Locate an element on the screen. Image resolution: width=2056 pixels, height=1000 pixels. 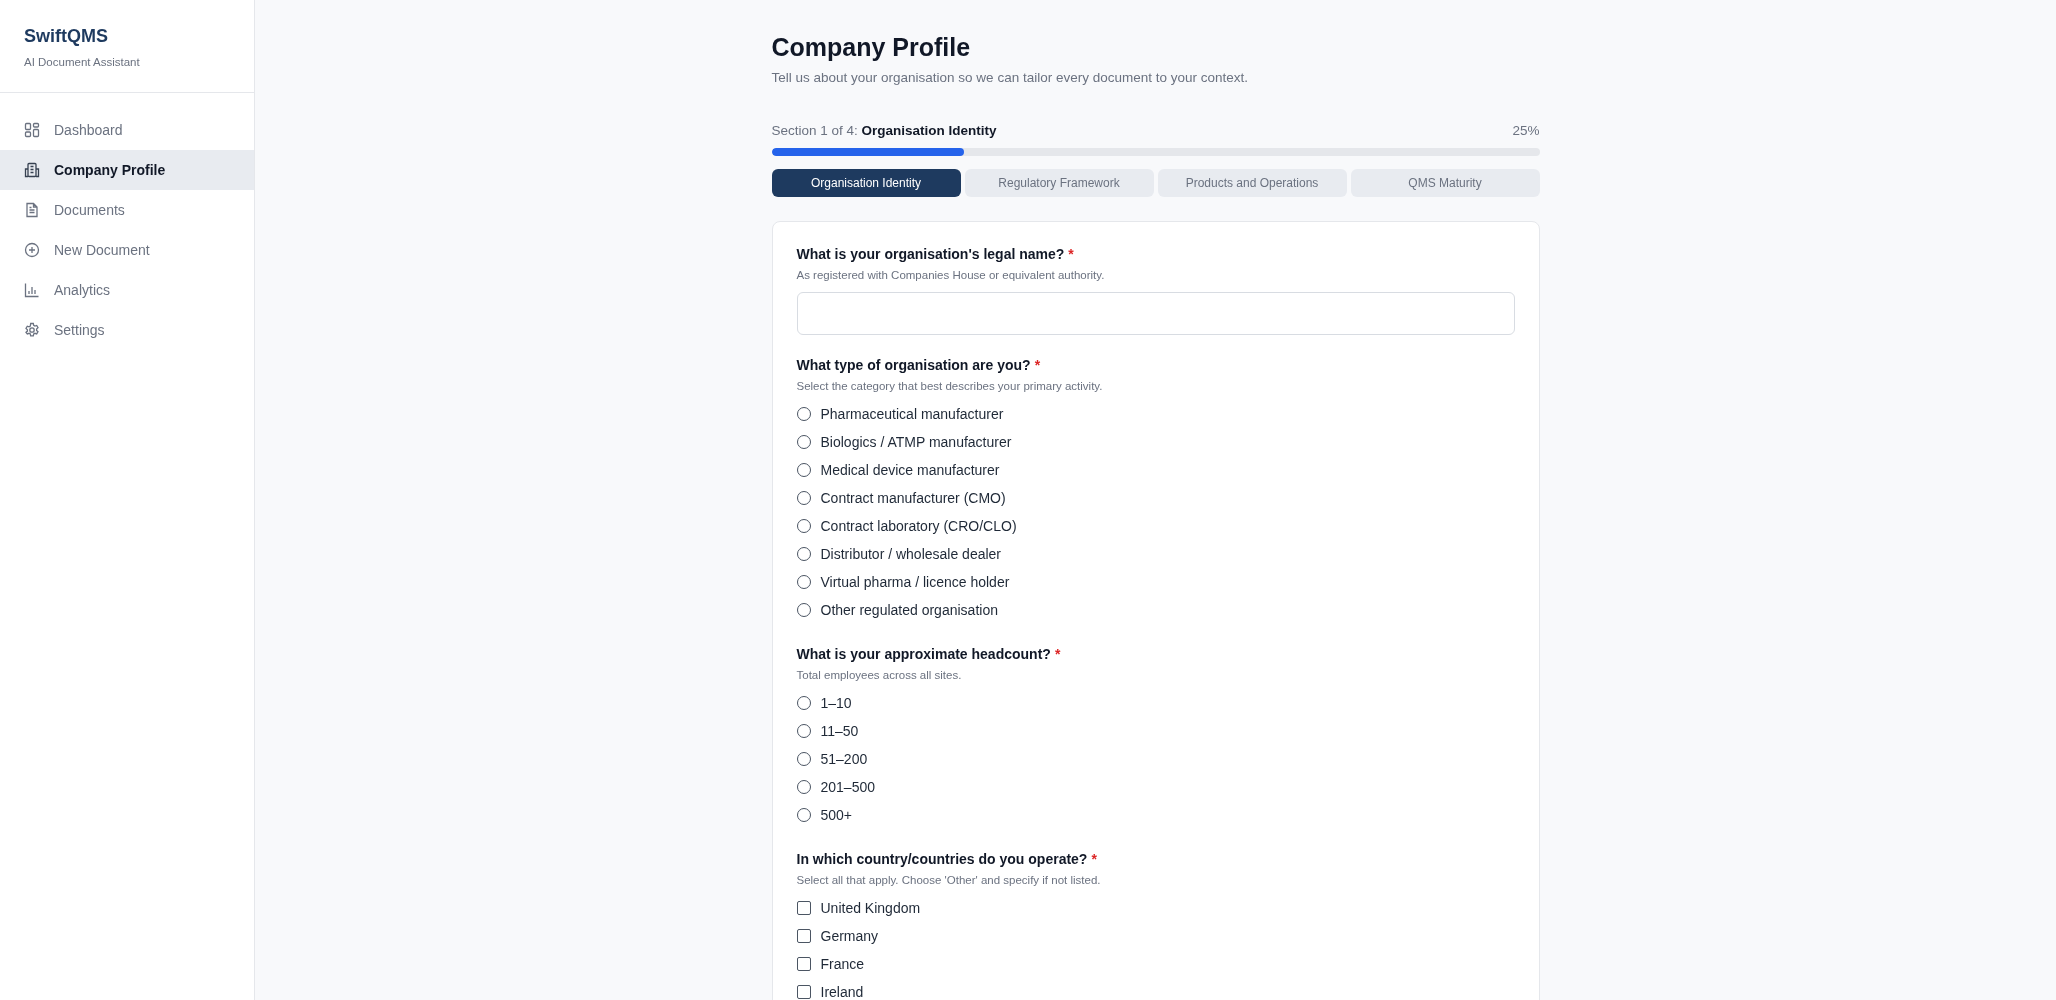
option-label: Ireland is located at coordinates (842, 992).